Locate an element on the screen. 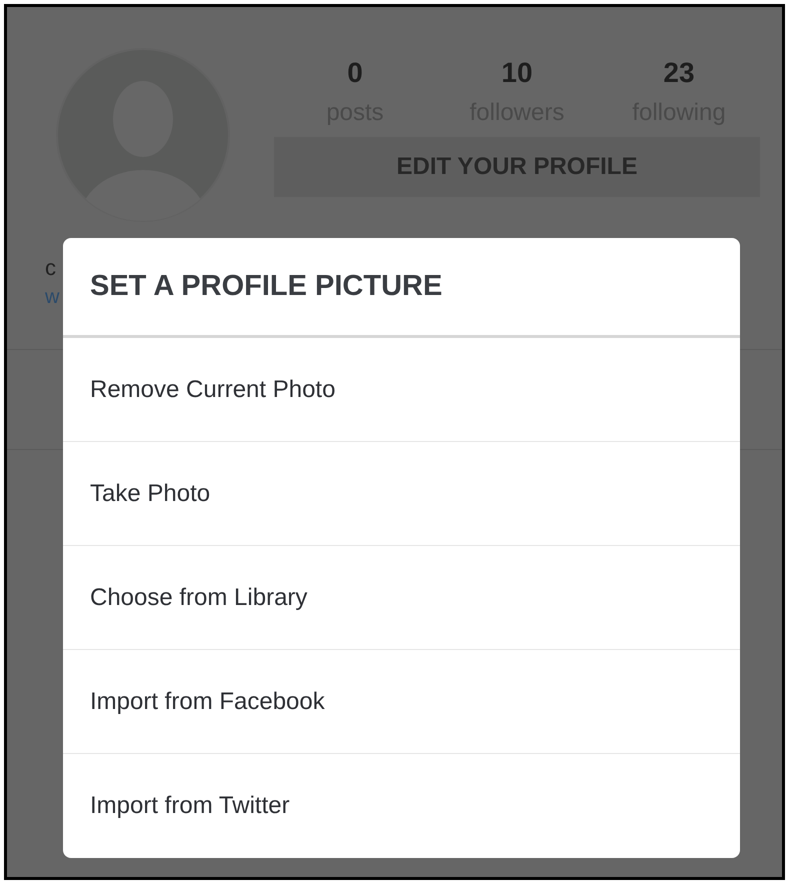 This screenshot has width=789, height=884. menu-option: Import from Twitter is located at coordinates (401, 806).